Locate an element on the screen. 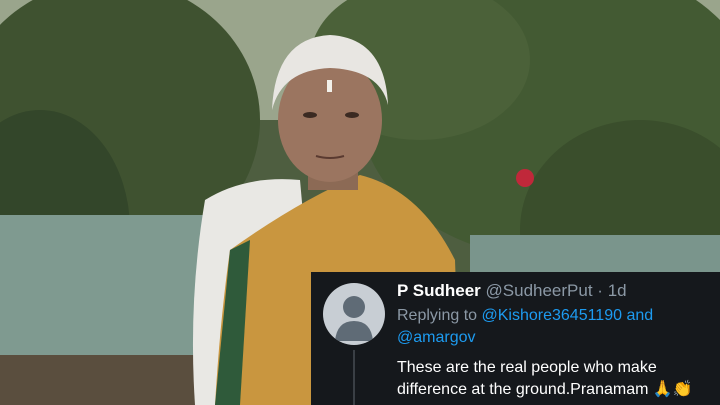  thread-line is located at coordinates (354, 377).